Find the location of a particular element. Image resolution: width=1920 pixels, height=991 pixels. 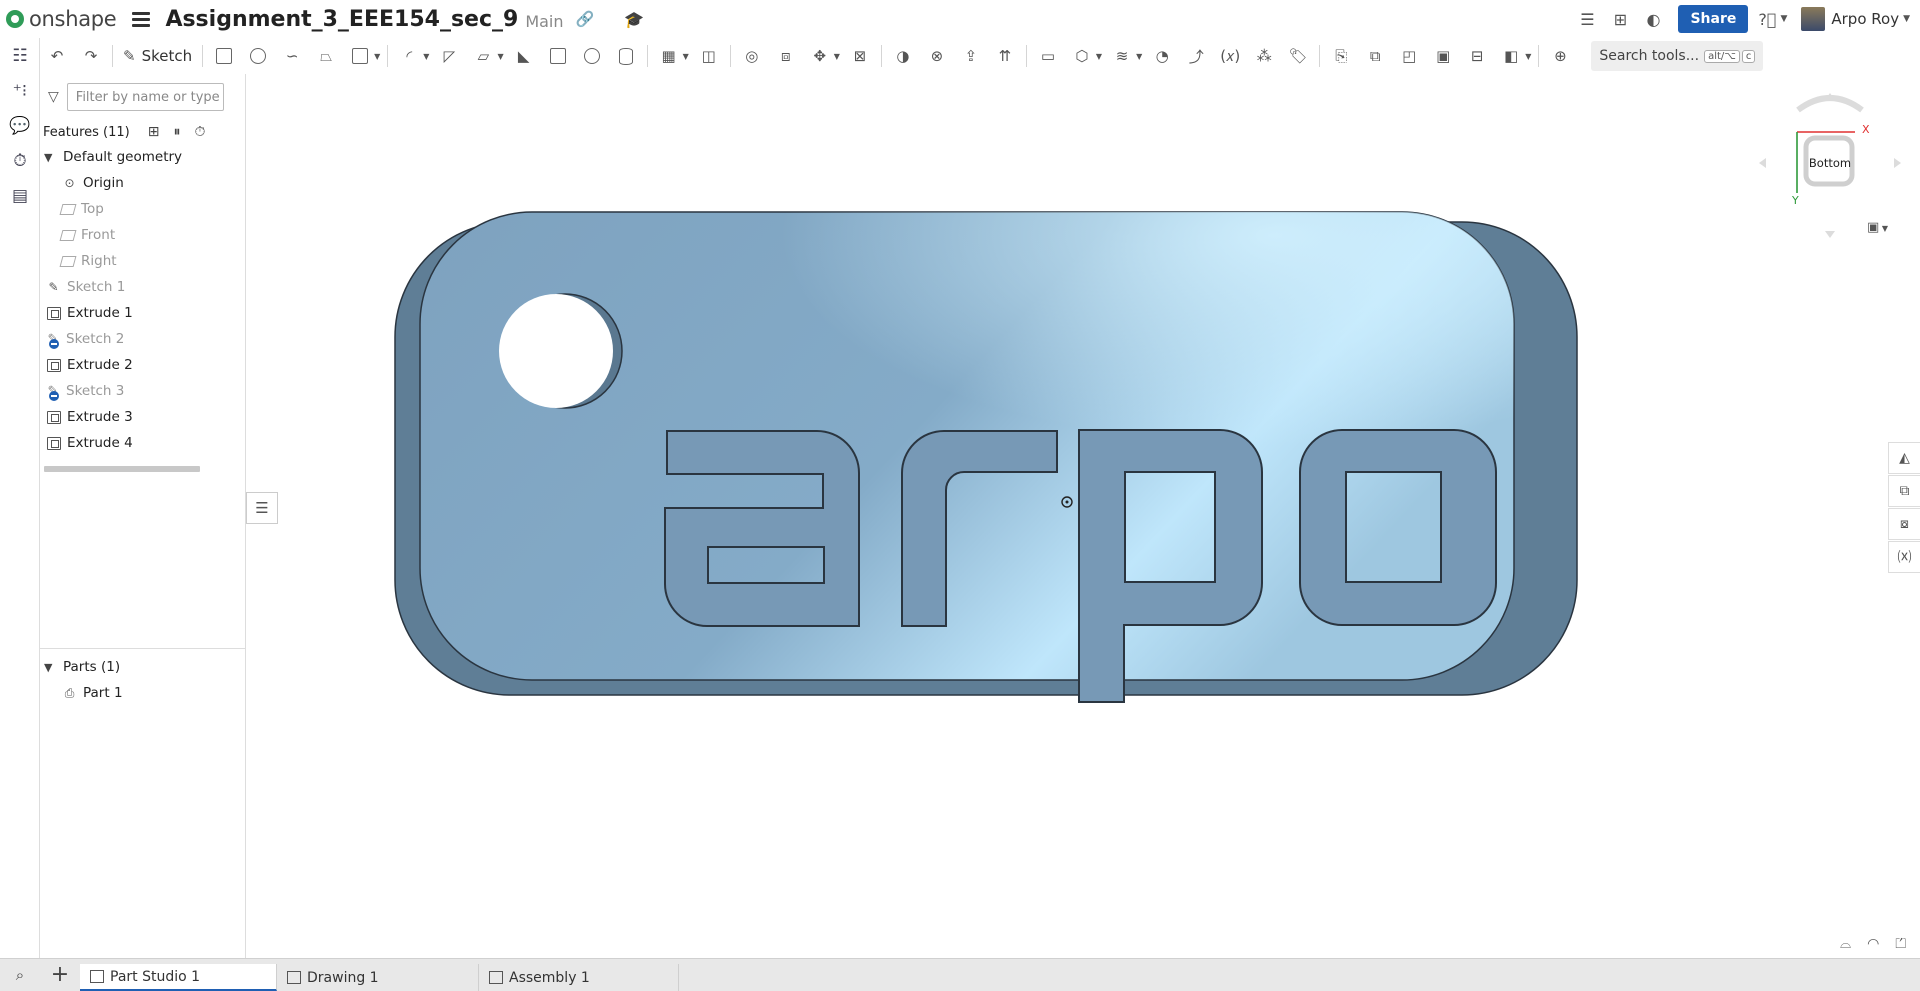

tree-item-extrude-3: Extrude 3 is located at coordinates (142, 417).